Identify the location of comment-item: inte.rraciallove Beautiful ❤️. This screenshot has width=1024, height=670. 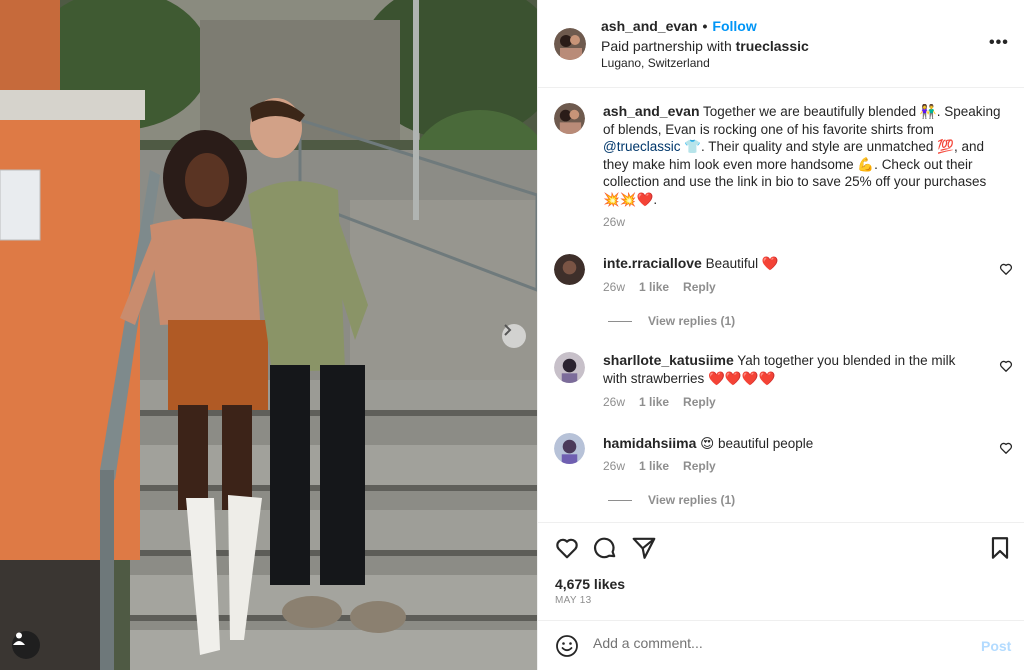
(793, 264).